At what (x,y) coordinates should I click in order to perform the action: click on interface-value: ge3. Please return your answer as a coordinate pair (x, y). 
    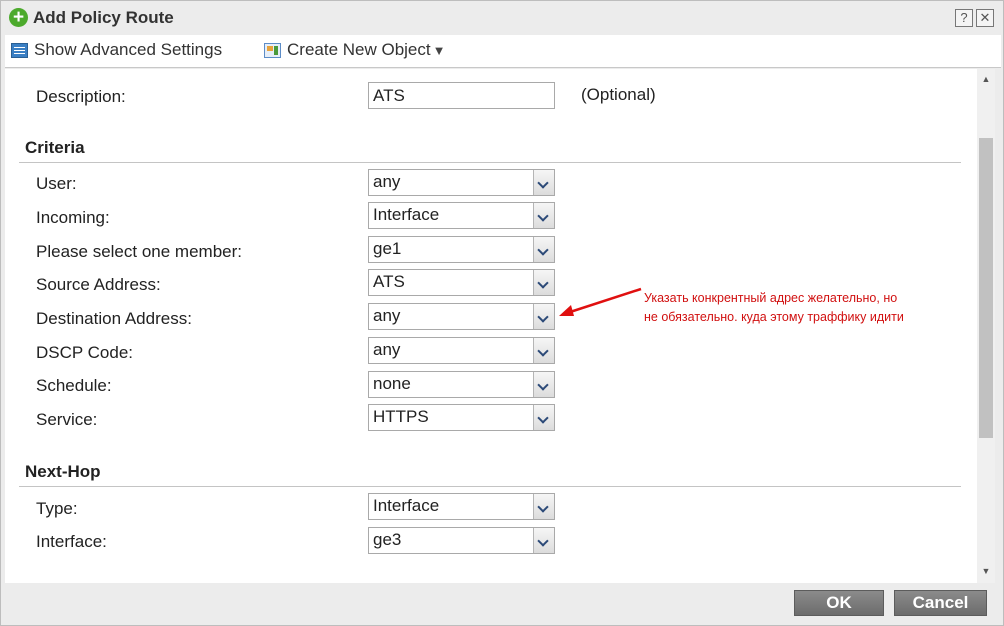
    Looking at the image, I should click on (387, 539).